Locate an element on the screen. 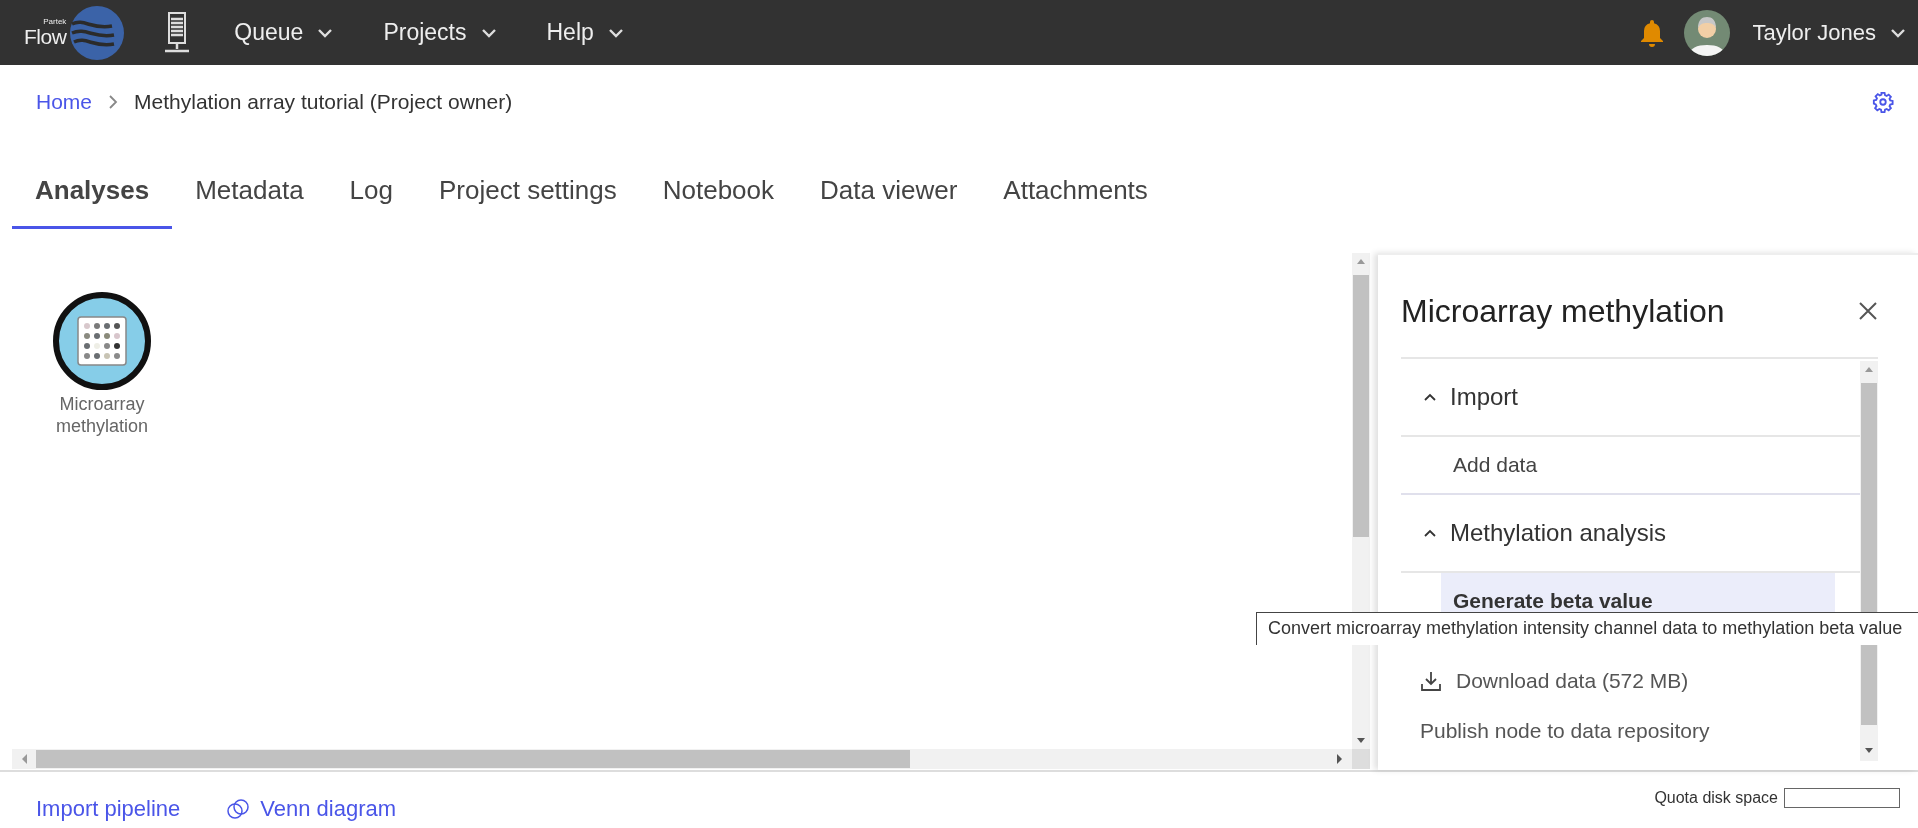 Image resolution: width=1918 pixels, height=828 pixels. breadcrumb-current: Methylation array tutorial (Project owner) is located at coordinates (323, 102).